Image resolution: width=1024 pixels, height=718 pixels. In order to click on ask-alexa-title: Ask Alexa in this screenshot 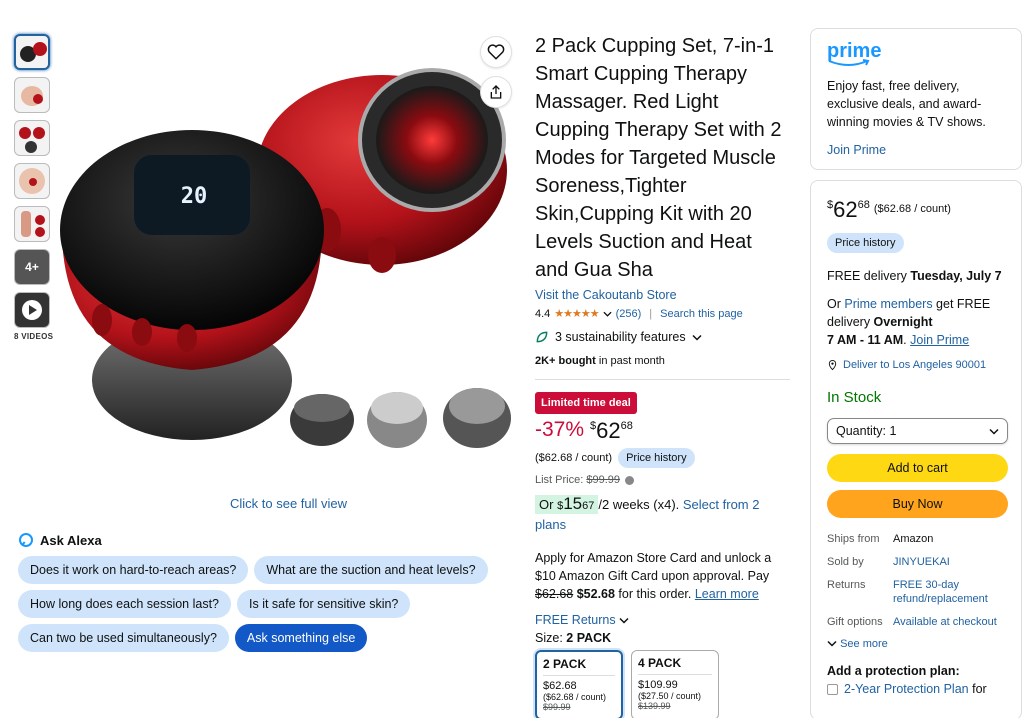, I will do `click(71, 540)`.